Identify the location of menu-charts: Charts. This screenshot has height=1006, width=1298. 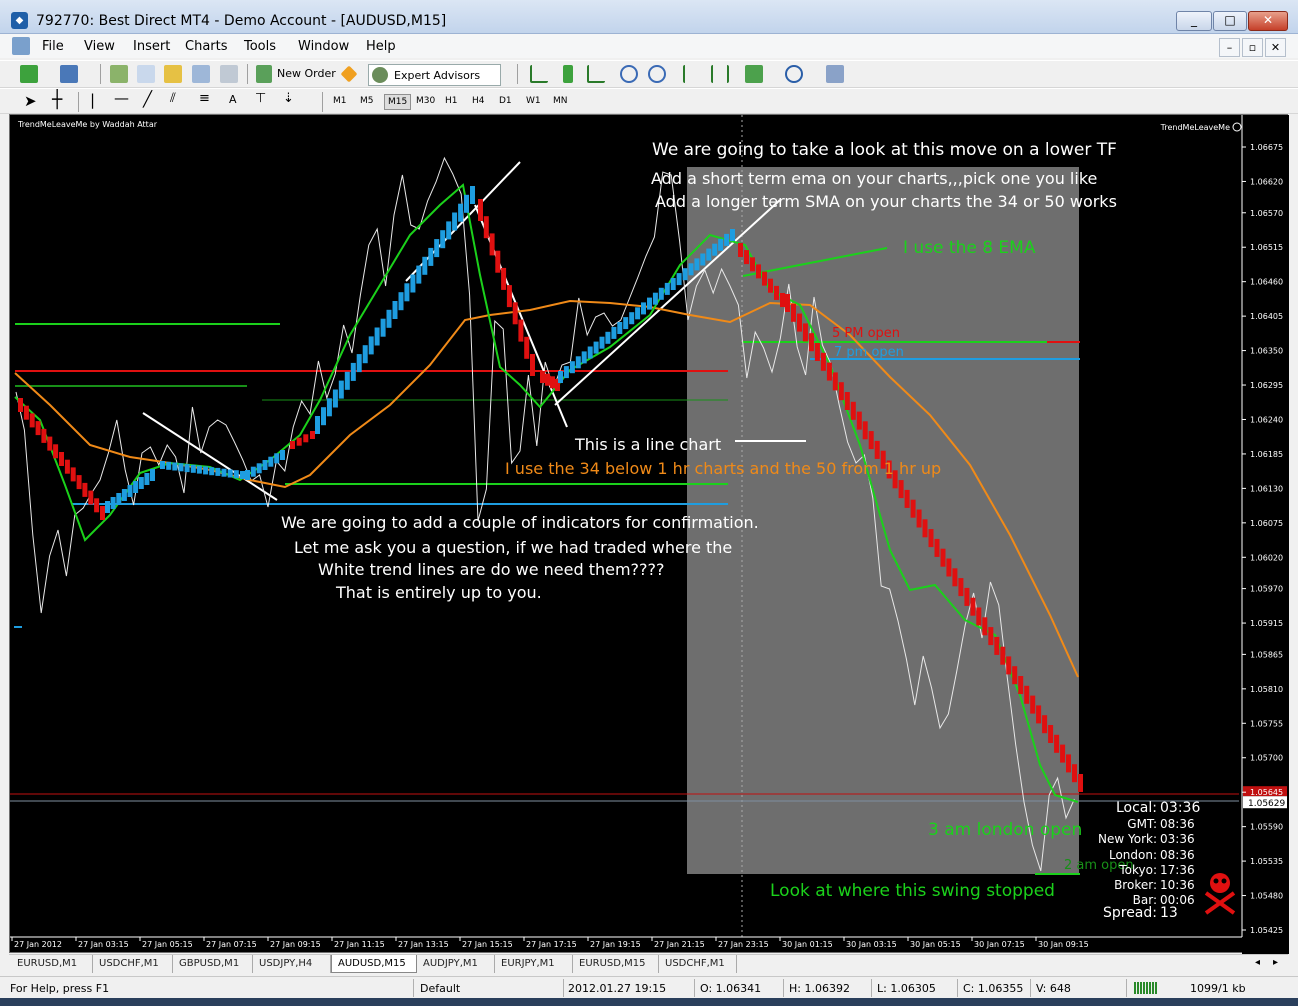
(206, 46).